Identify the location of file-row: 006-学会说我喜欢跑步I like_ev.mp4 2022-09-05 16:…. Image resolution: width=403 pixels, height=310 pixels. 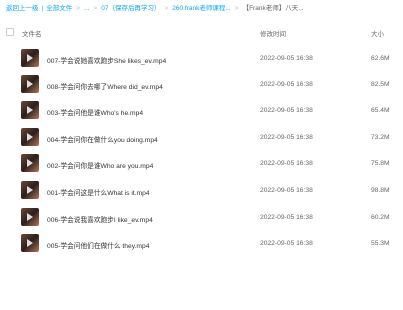
(201, 218).